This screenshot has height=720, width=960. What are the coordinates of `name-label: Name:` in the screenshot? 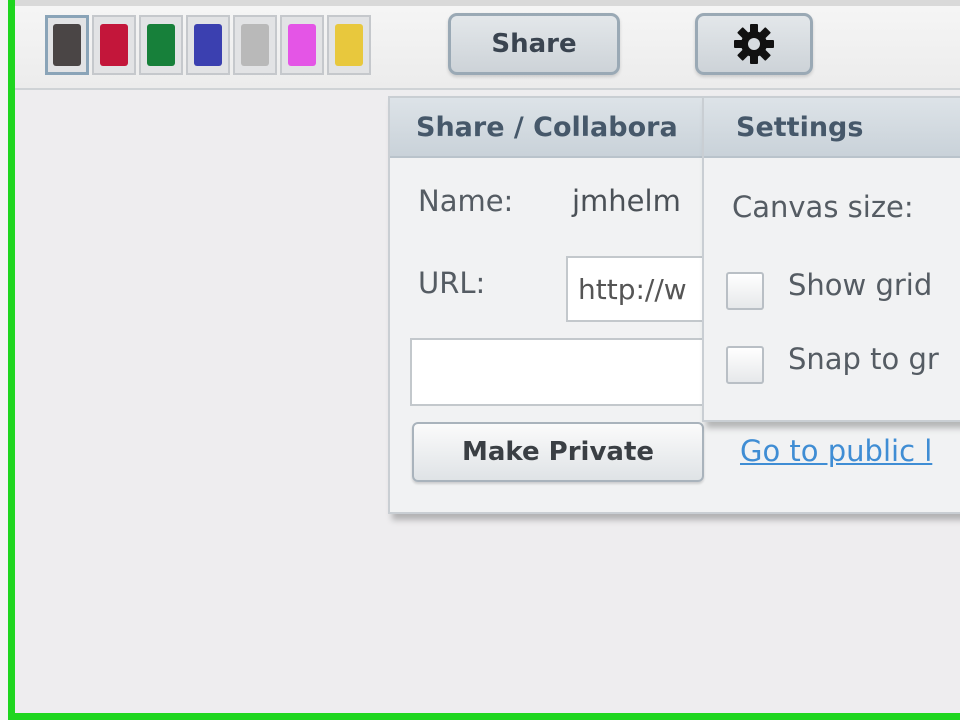 It's located at (466, 201).